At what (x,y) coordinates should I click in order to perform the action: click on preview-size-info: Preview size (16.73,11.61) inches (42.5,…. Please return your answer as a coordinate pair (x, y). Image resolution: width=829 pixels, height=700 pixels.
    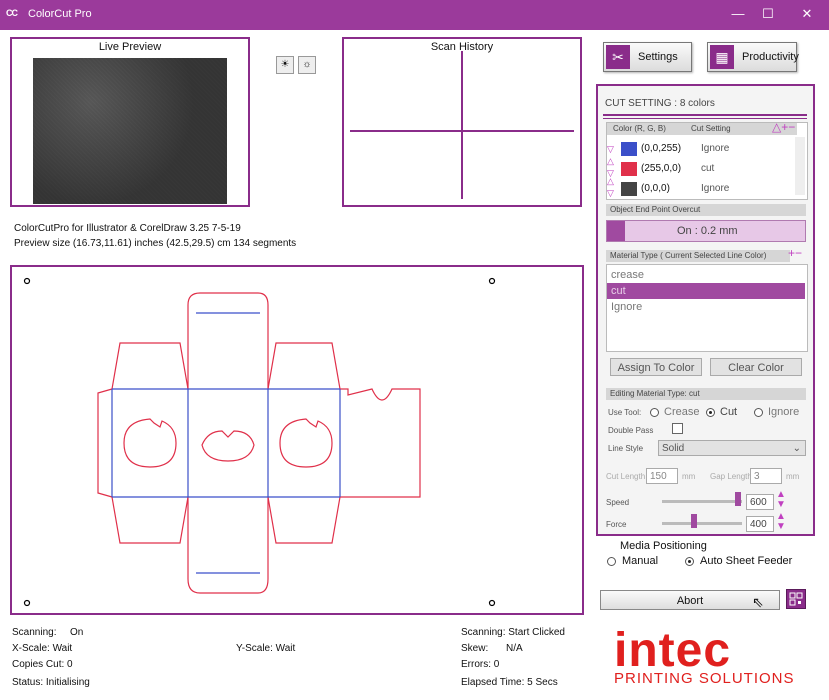
    Looking at the image, I should click on (155, 243).